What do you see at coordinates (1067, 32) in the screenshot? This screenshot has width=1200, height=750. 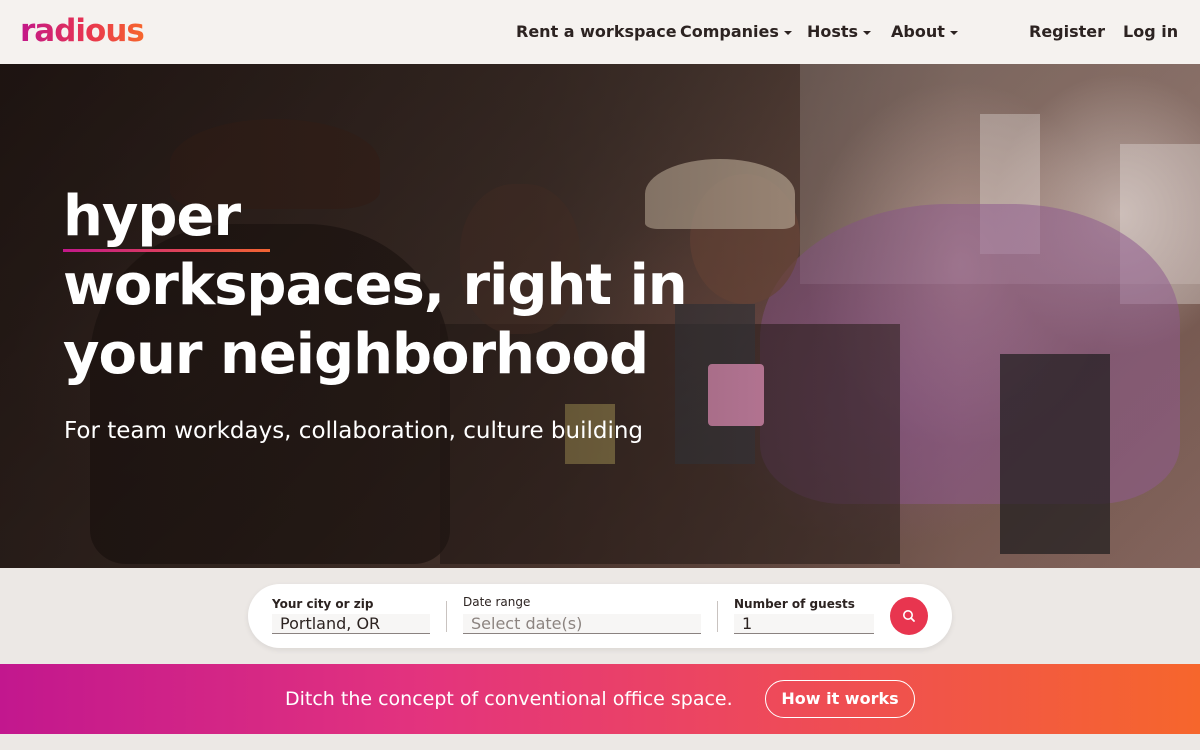 I see `nav-register: Register` at bounding box center [1067, 32].